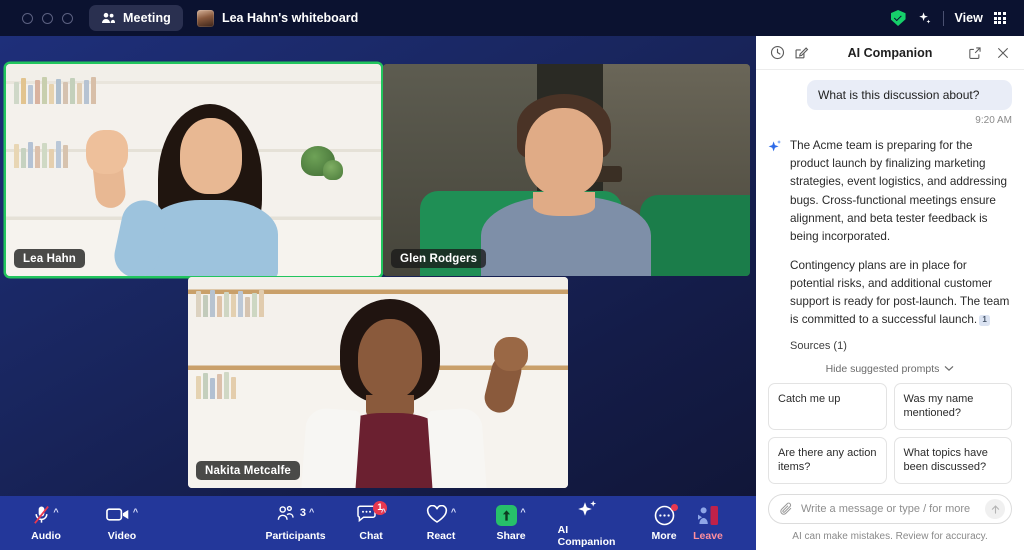 The image size is (1024, 550). Describe the element at coordinates (999, 18) in the screenshot. I see `grid-icon` at that location.